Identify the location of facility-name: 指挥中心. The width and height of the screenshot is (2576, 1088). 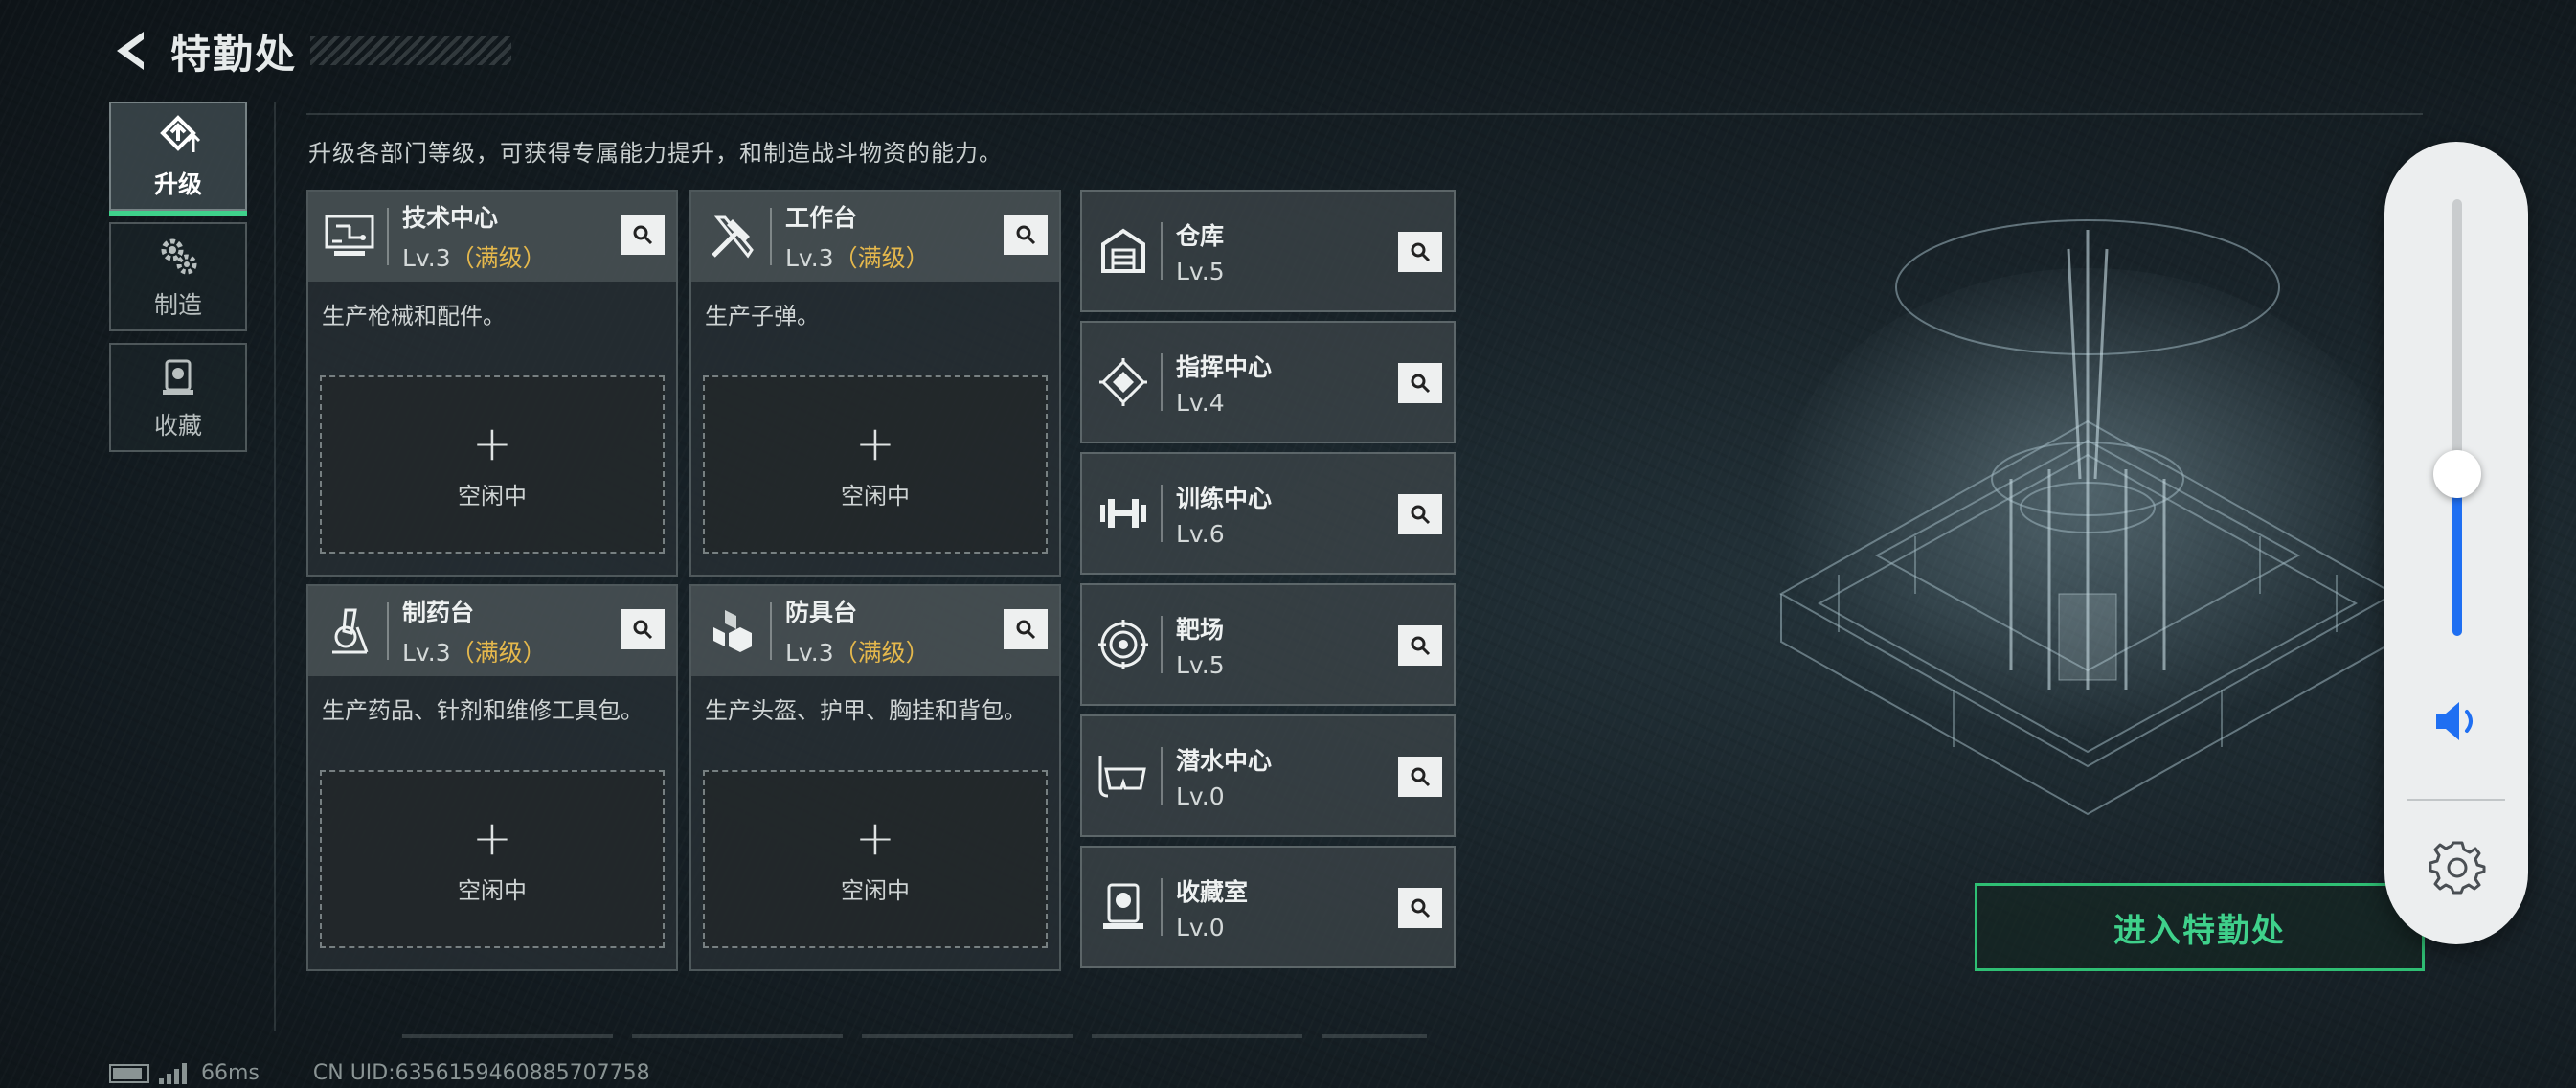
(1224, 366).